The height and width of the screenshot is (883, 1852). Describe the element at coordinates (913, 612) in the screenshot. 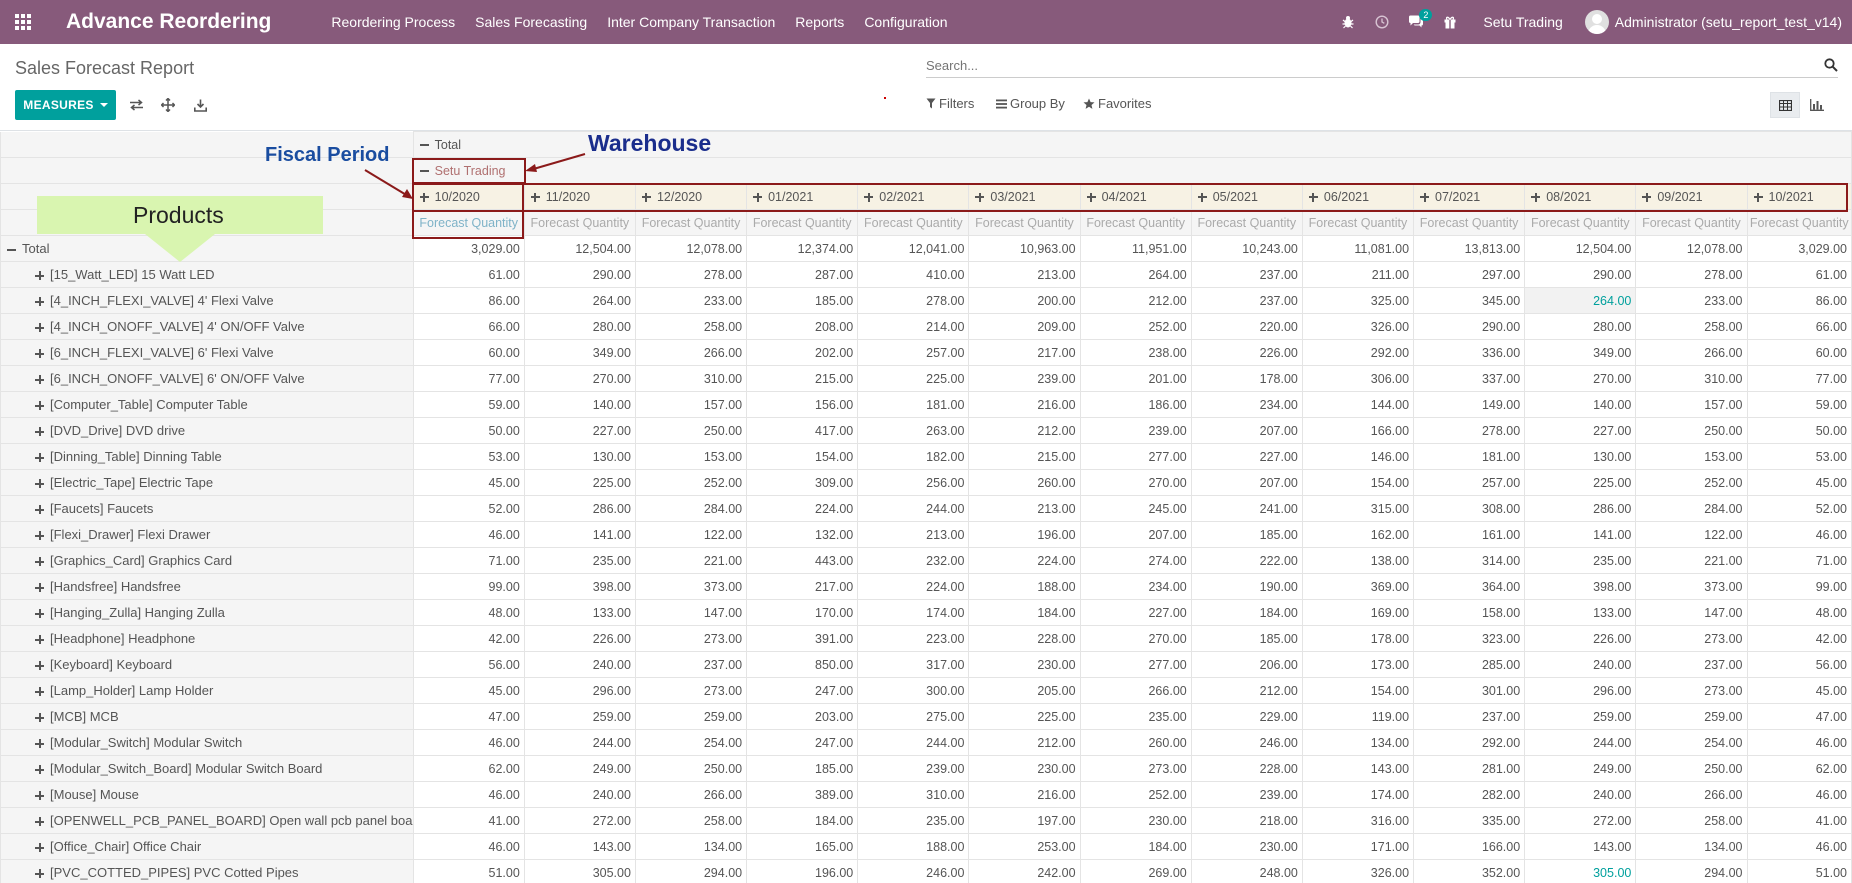

I see `value-cell: 174.00` at that location.